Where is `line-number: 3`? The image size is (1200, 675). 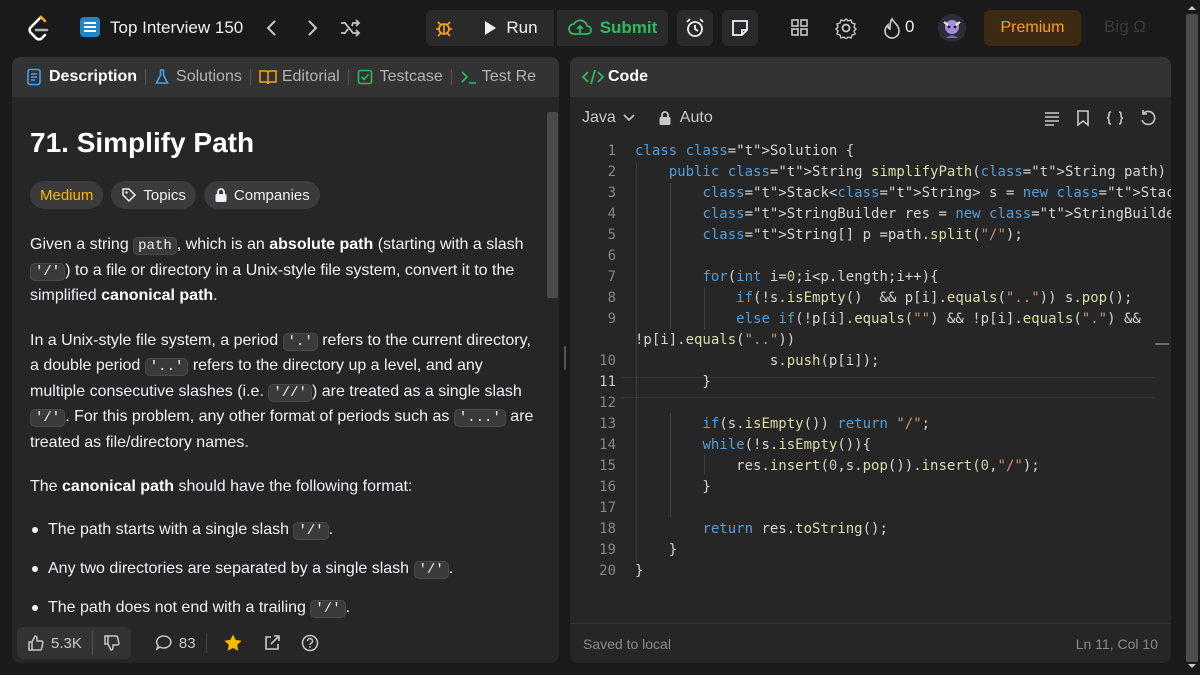
line-number: 3 is located at coordinates (611, 193).